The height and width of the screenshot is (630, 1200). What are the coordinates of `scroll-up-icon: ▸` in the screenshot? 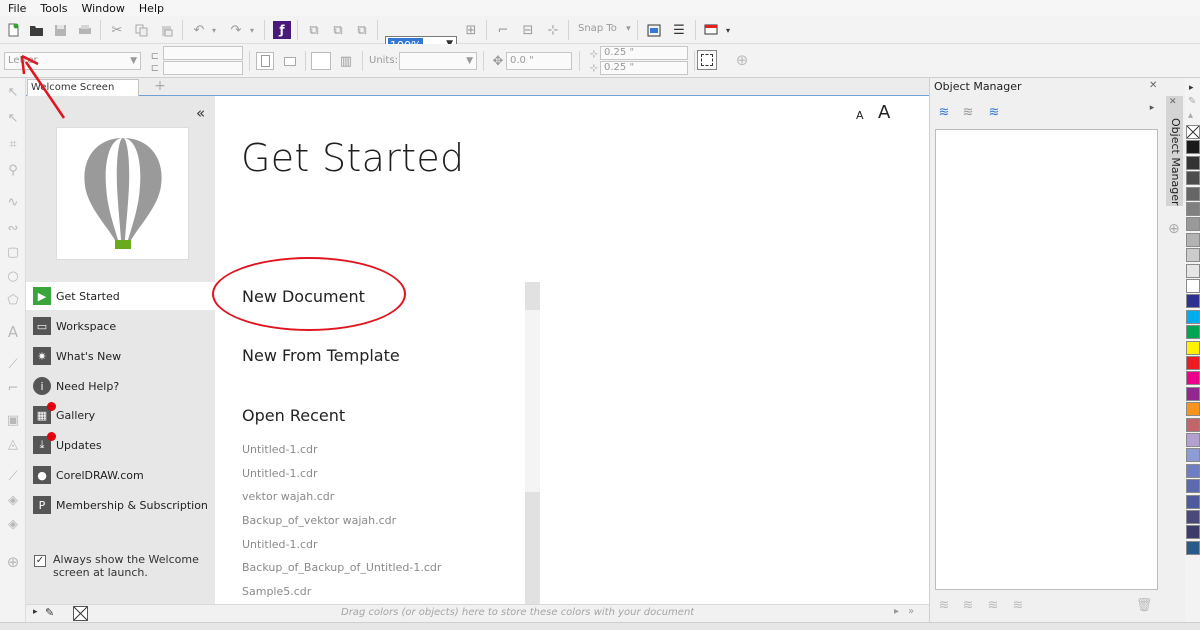 It's located at (1191, 88).